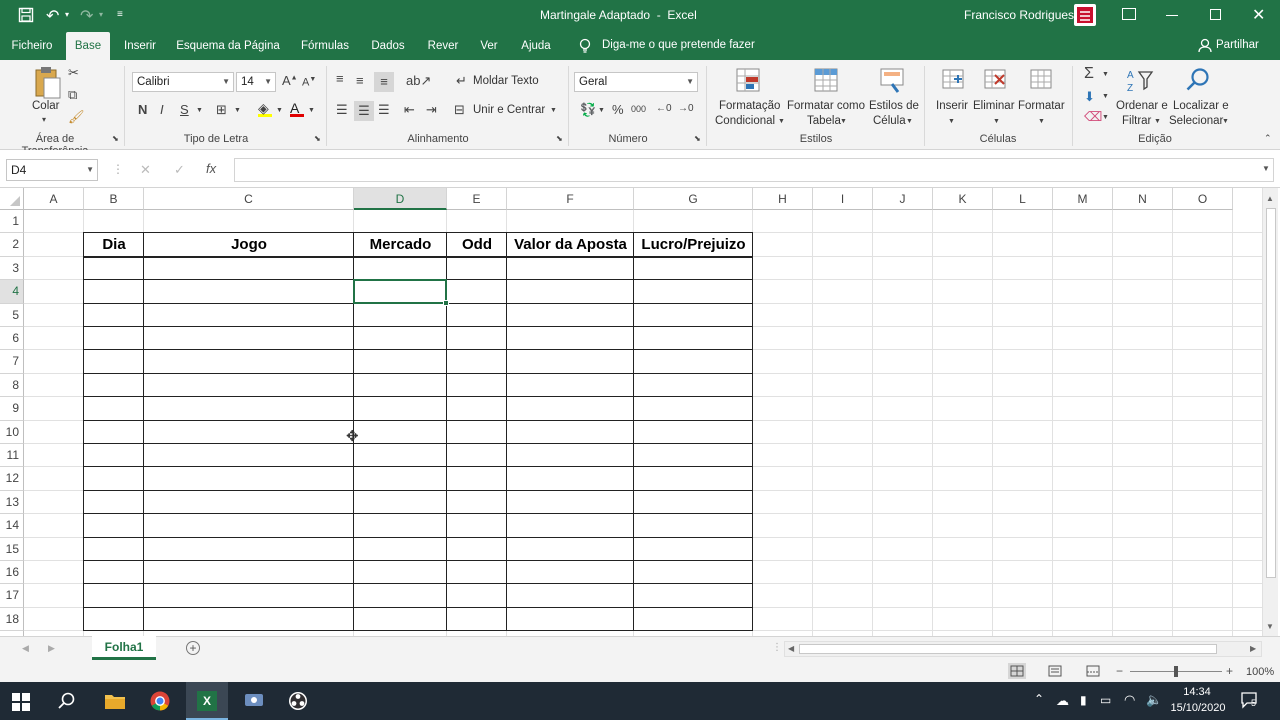 The height and width of the screenshot is (720, 1280). I want to click on column-header-c: C, so click(249, 199).